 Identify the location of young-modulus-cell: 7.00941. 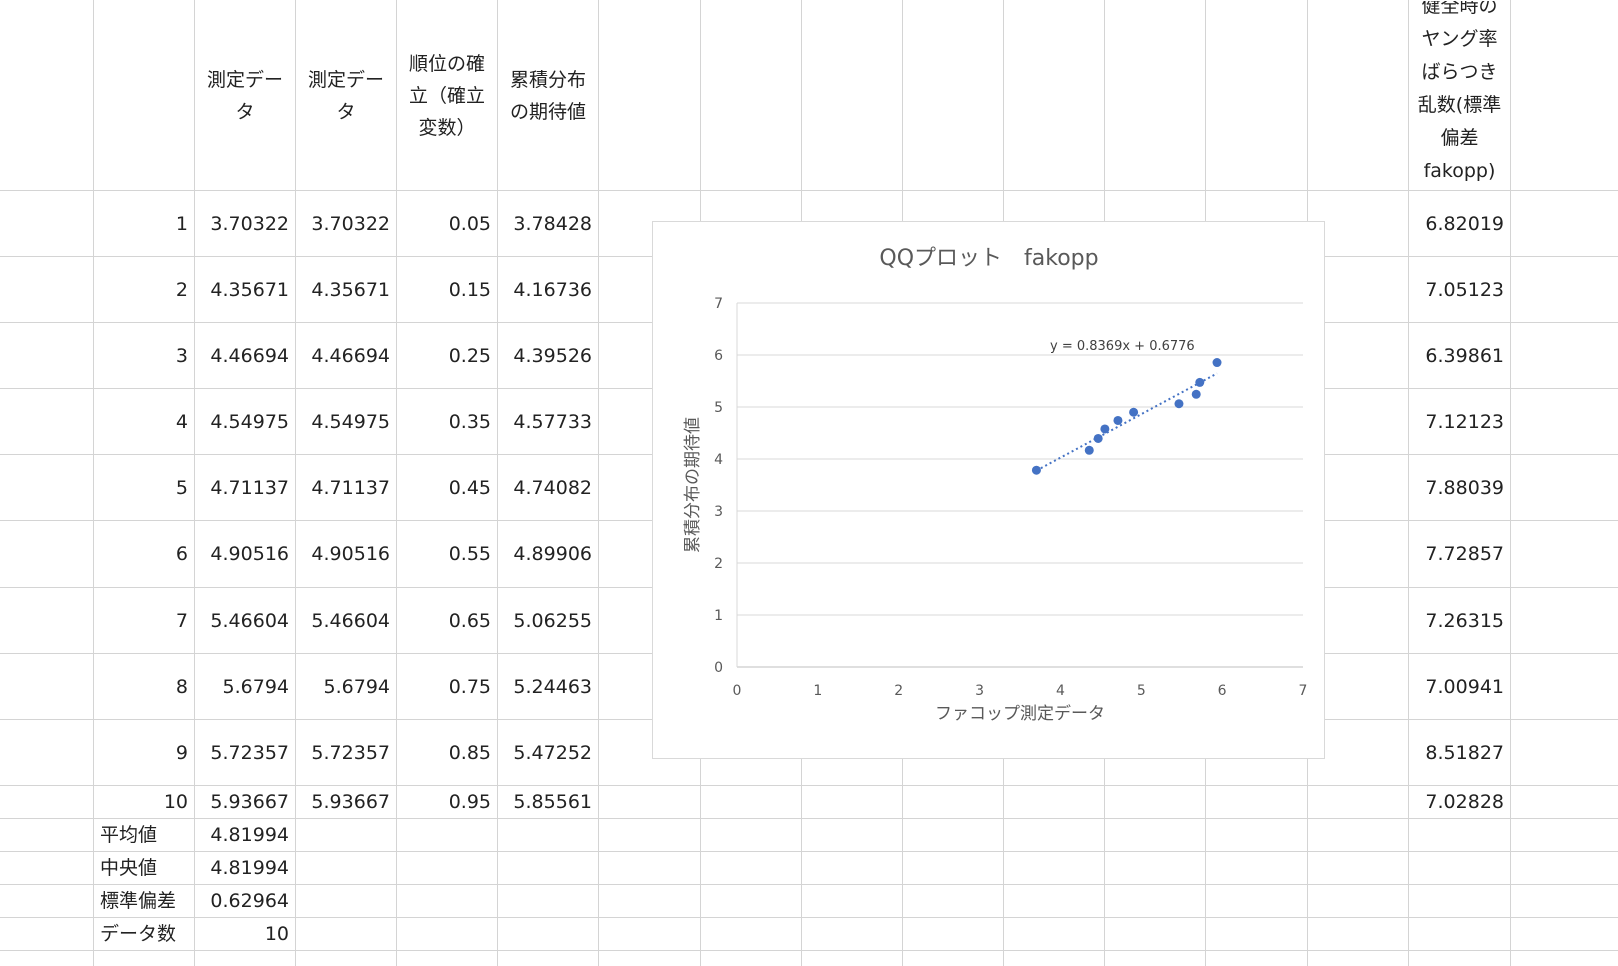
(1459, 686).